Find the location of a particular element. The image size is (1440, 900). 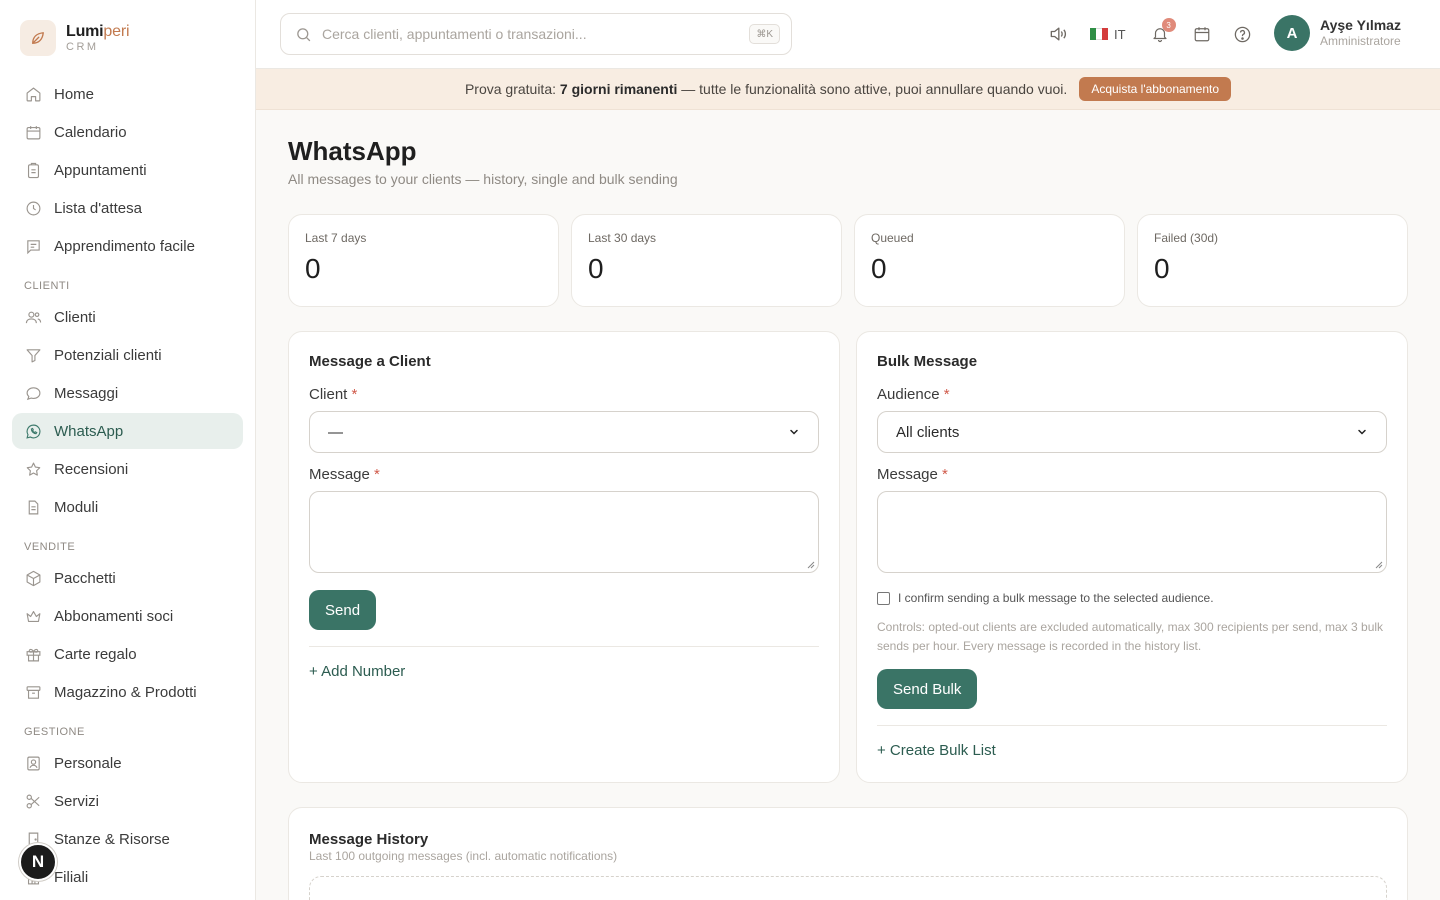

sidebar-item-waitlist: Lista d'attesa is located at coordinates (127, 208).